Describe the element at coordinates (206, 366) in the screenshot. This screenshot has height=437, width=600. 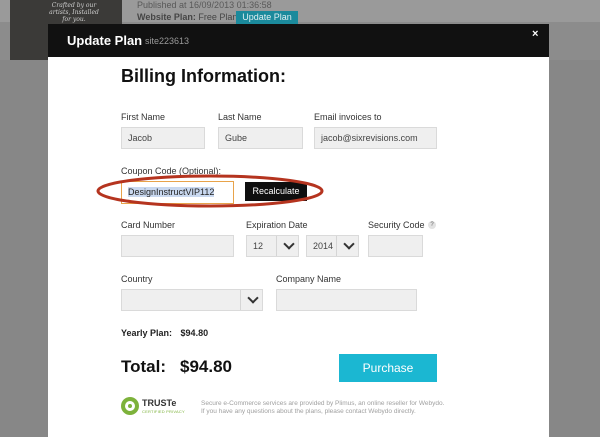
I see `total-value: $94.80` at that location.